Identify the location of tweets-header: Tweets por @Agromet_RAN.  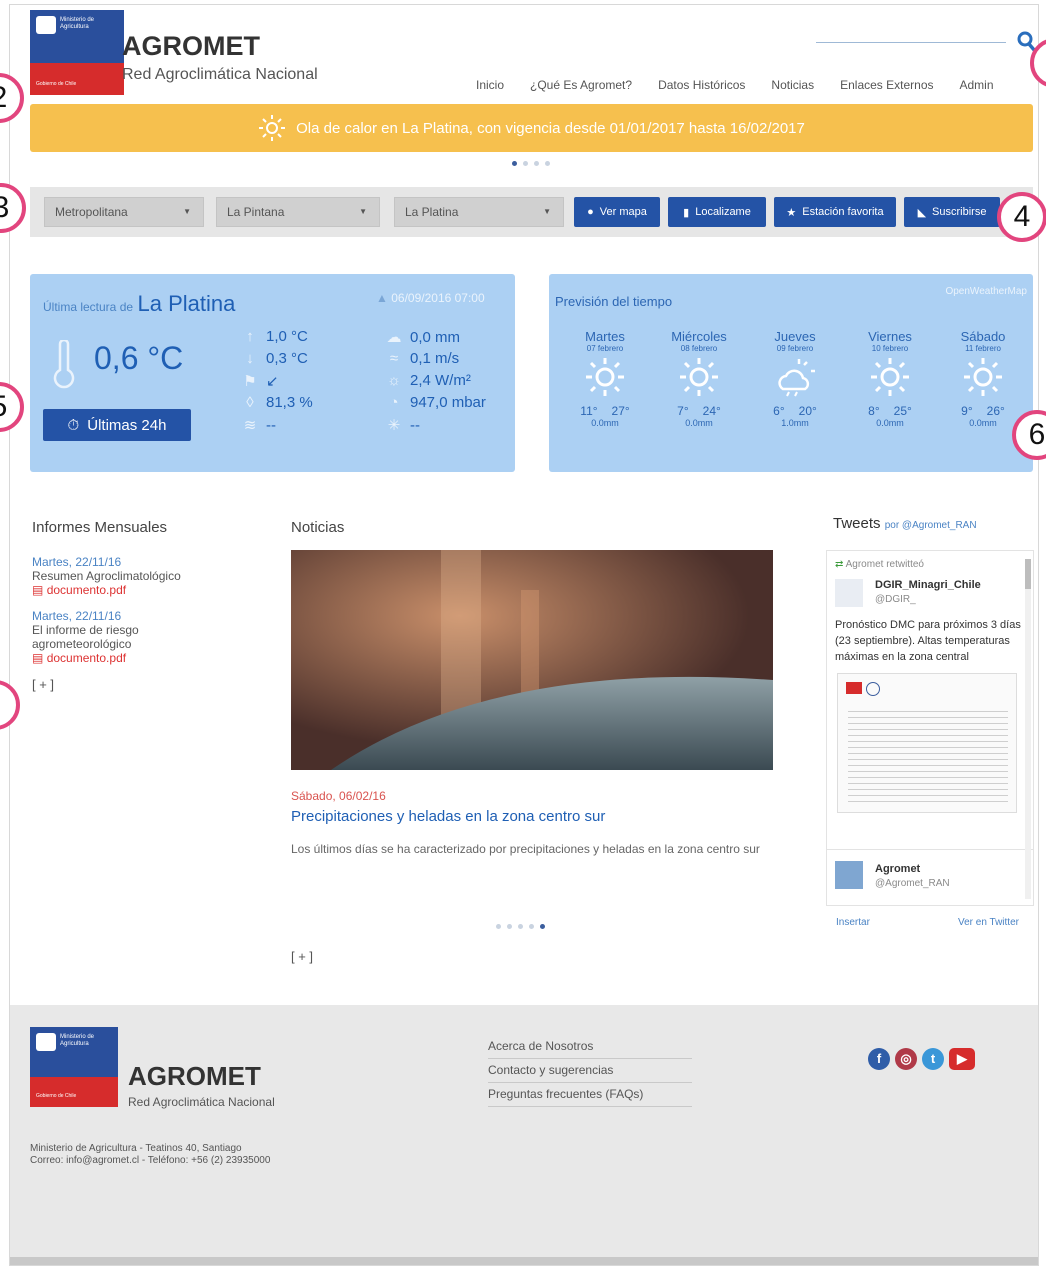
(905, 523).